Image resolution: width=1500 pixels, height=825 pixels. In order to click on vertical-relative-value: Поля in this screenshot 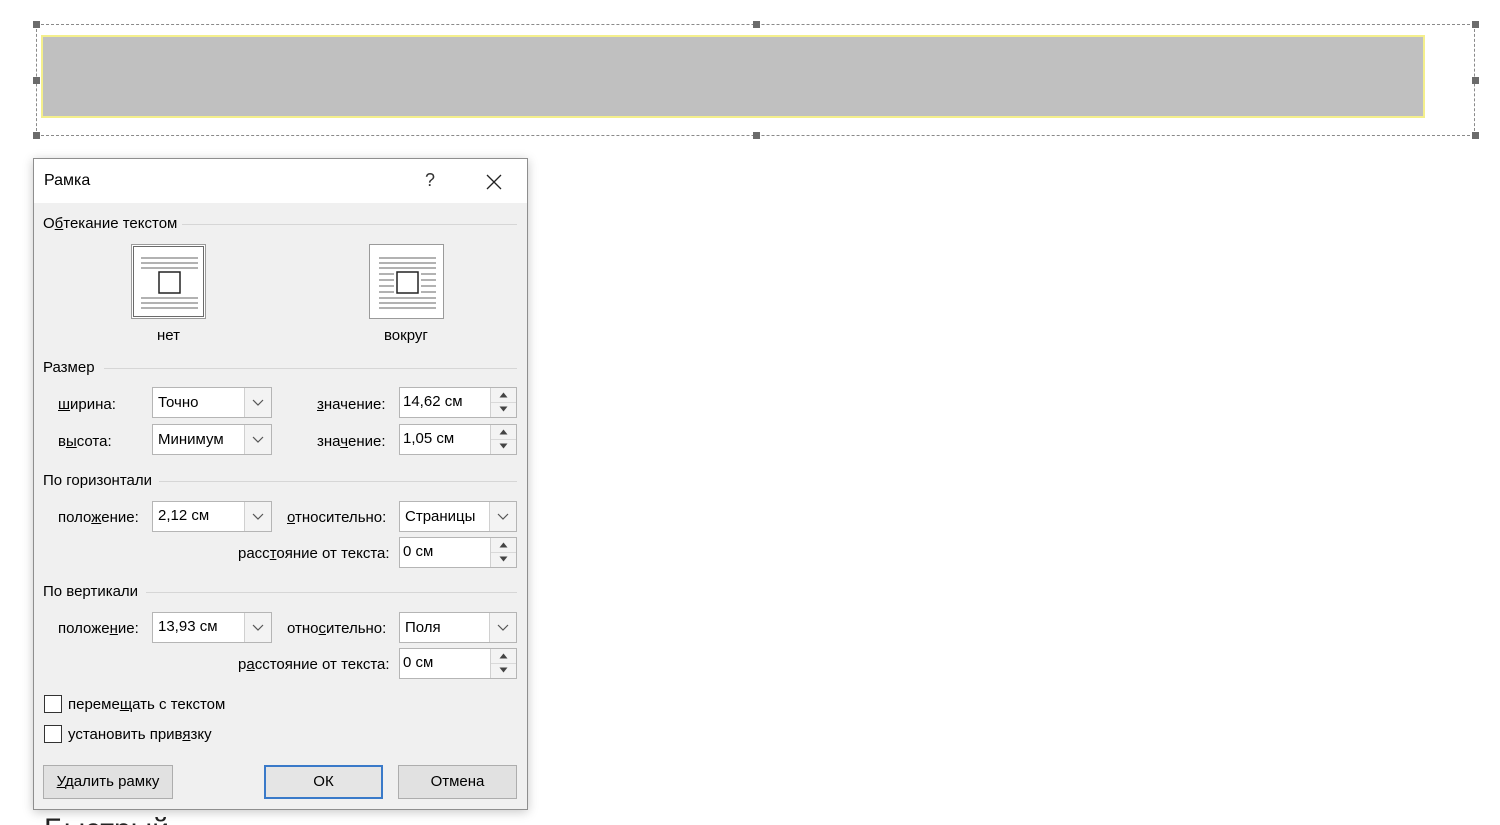, I will do `click(423, 627)`.